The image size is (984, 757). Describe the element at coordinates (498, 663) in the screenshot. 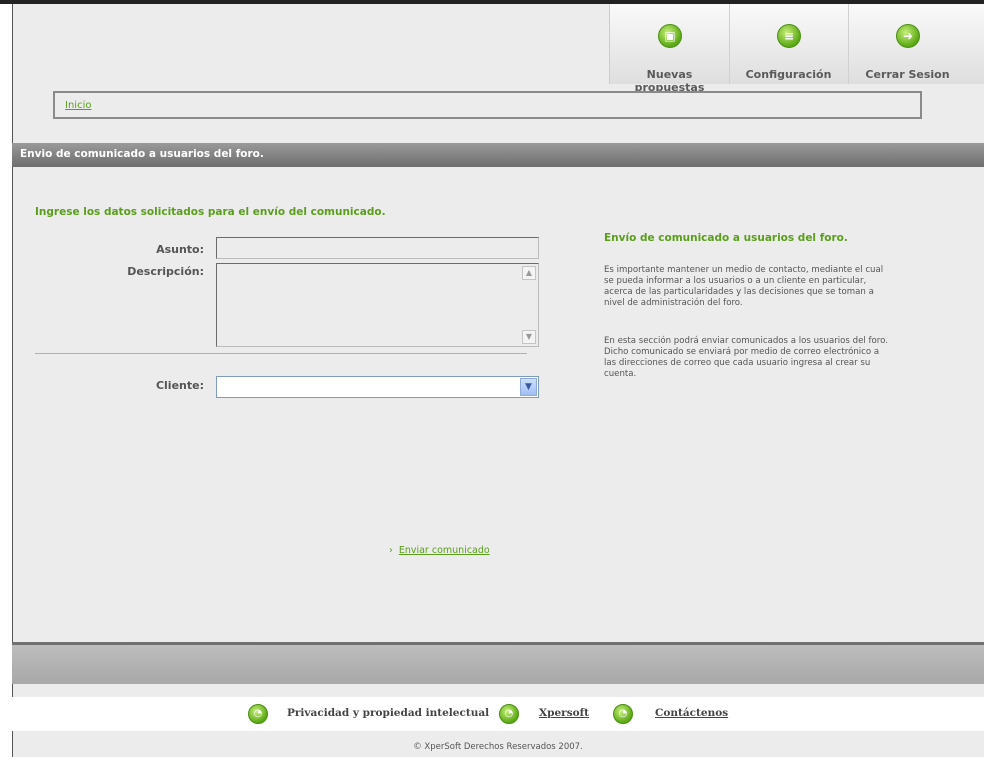

I see `bottom-bar` at that location.